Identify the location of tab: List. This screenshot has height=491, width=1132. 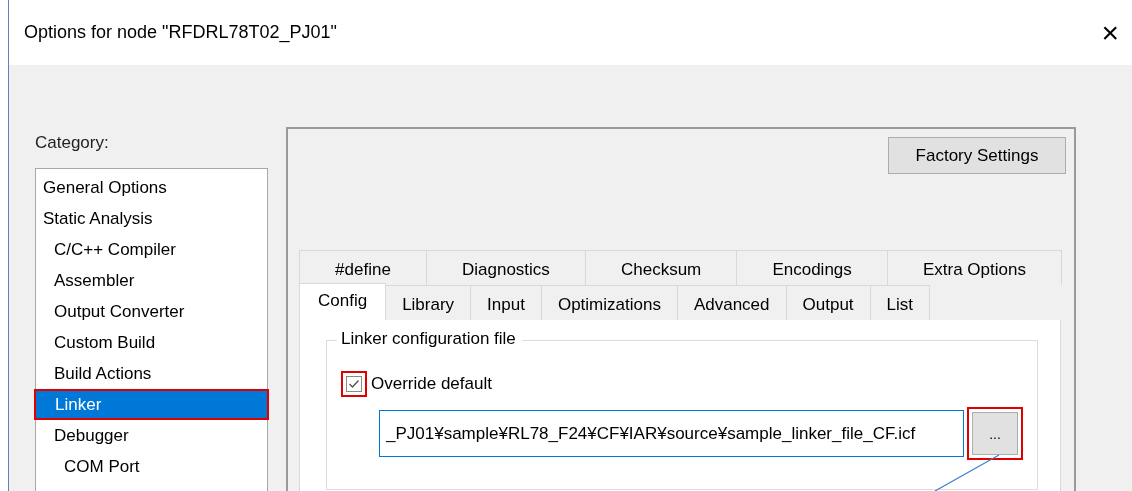
(900, 302).